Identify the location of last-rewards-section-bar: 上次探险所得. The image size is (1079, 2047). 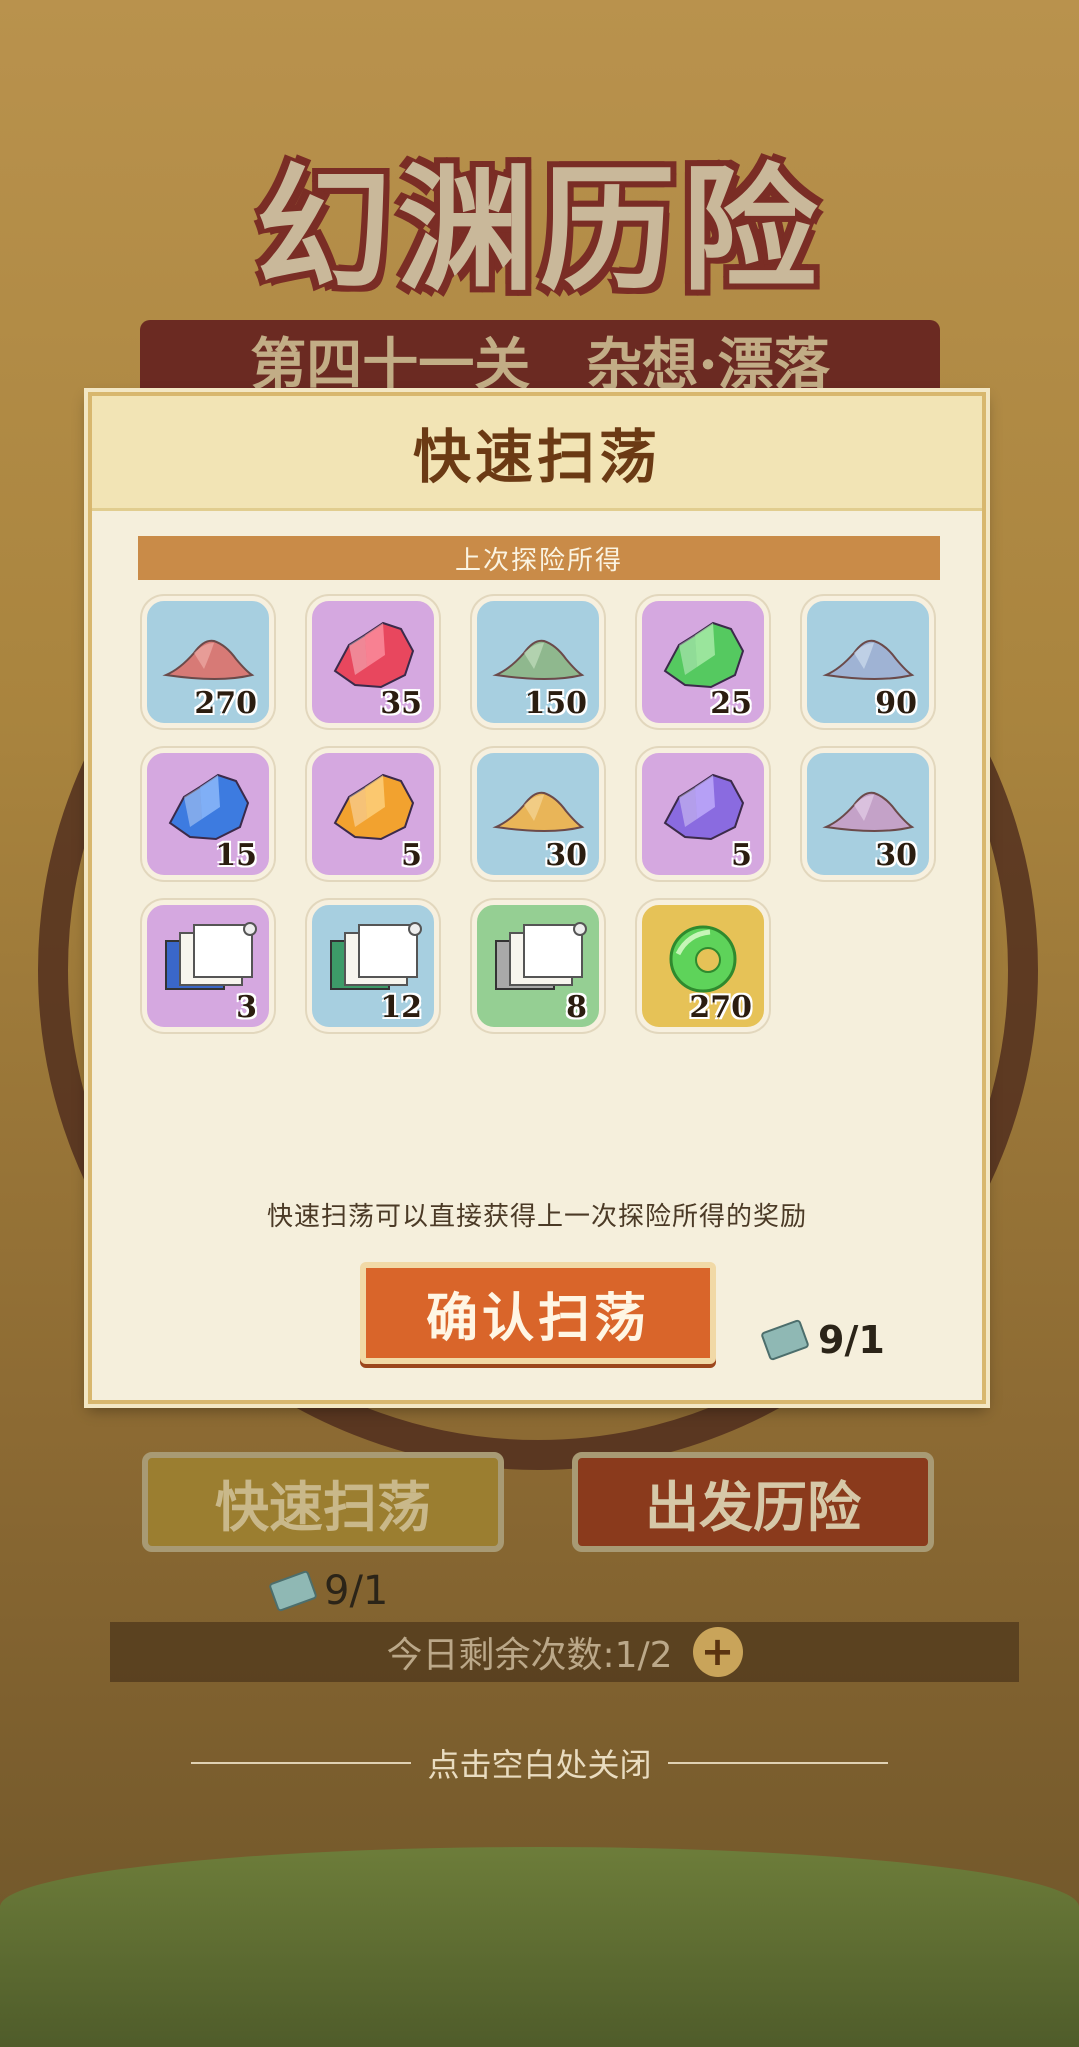
(539, 558).